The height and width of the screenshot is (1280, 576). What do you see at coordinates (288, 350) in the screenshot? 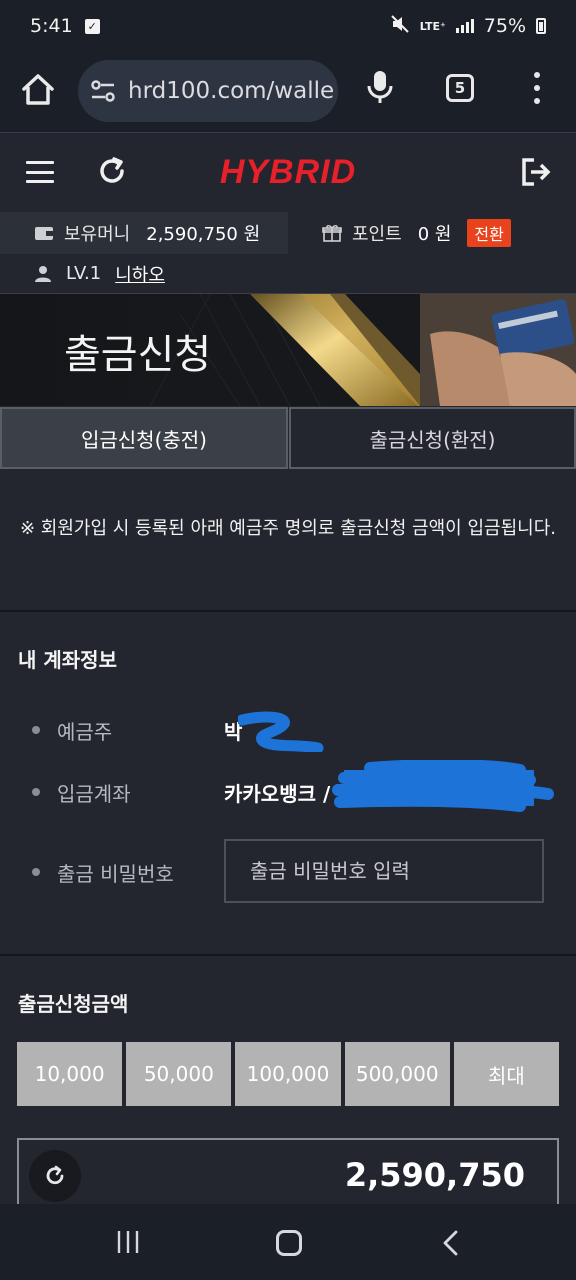
I see `page-banner: 출금신청` at bounding box center [288, 350].